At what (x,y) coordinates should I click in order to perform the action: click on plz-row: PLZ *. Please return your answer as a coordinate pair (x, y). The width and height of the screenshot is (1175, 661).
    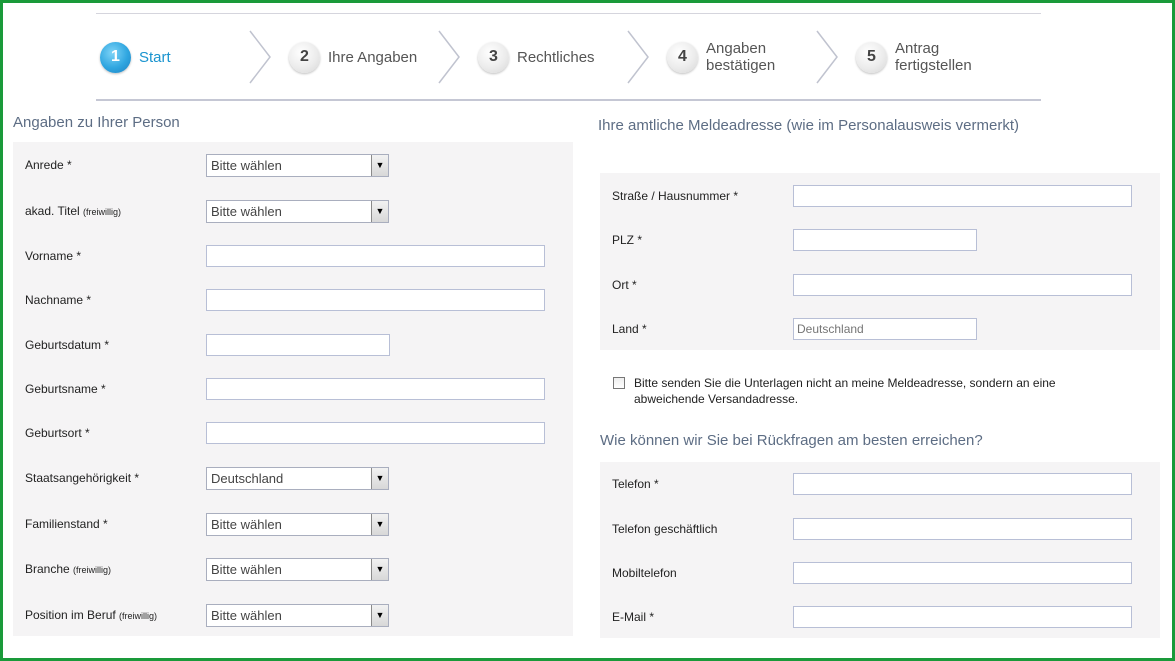
    Looking at the image, I should click on (880, 240).